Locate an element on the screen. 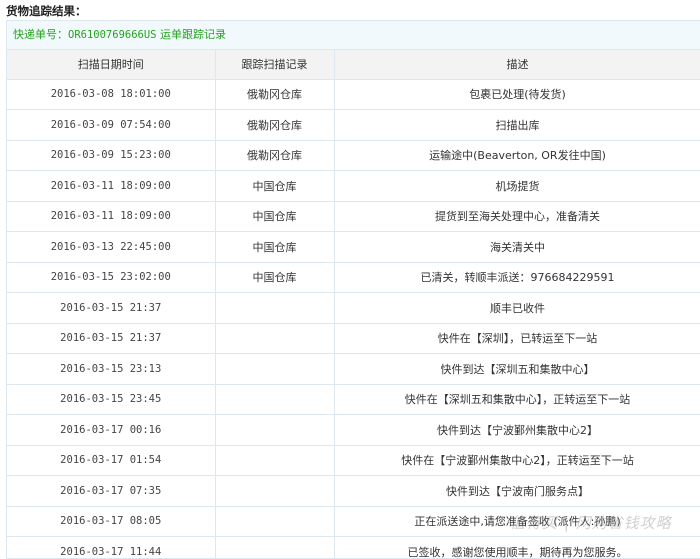 The width and height of the screenshot is (700, 559). cell-description: 扫描出库 is located at coordinates (517, 125).